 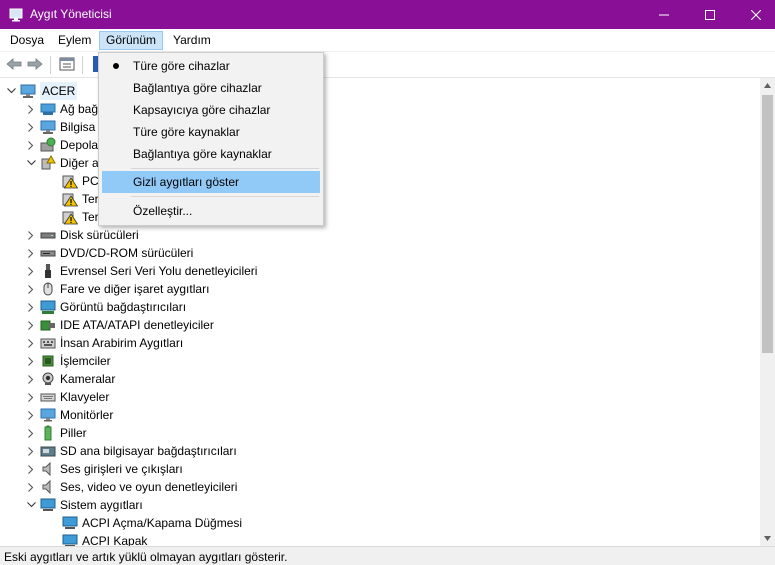 I want to click on tree-child-item: ACPI Kapak, so click(x=97, y=539).